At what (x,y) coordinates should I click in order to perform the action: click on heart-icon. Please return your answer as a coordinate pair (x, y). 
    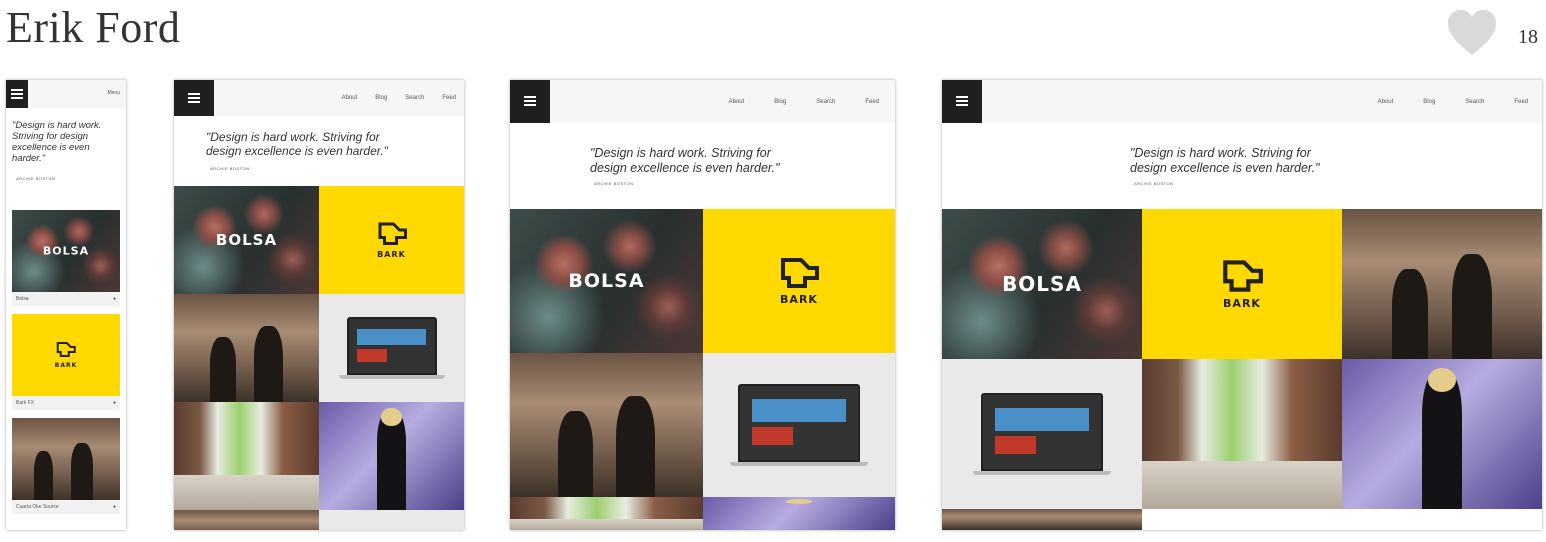
    Looking at the image, I should click on (1472, 32).